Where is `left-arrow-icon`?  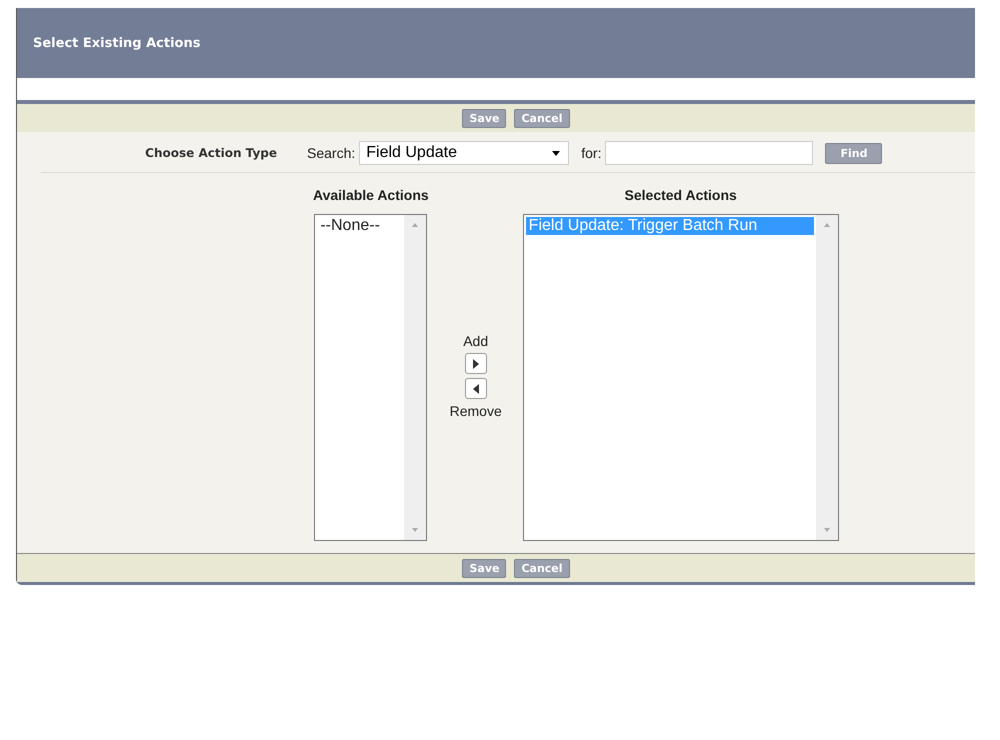 left-arrow-icon is located at coordinates (476, 389).